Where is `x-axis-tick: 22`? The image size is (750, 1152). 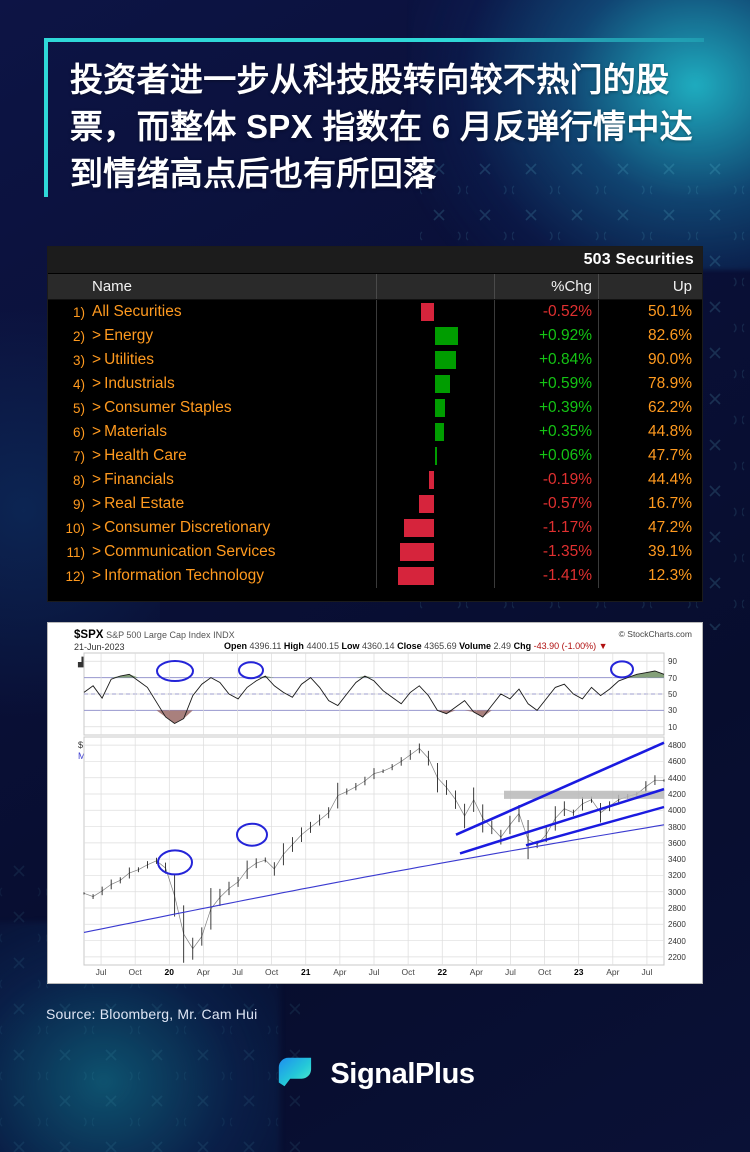 x-axis-tick: 22 is located at coordinates (442, 972).